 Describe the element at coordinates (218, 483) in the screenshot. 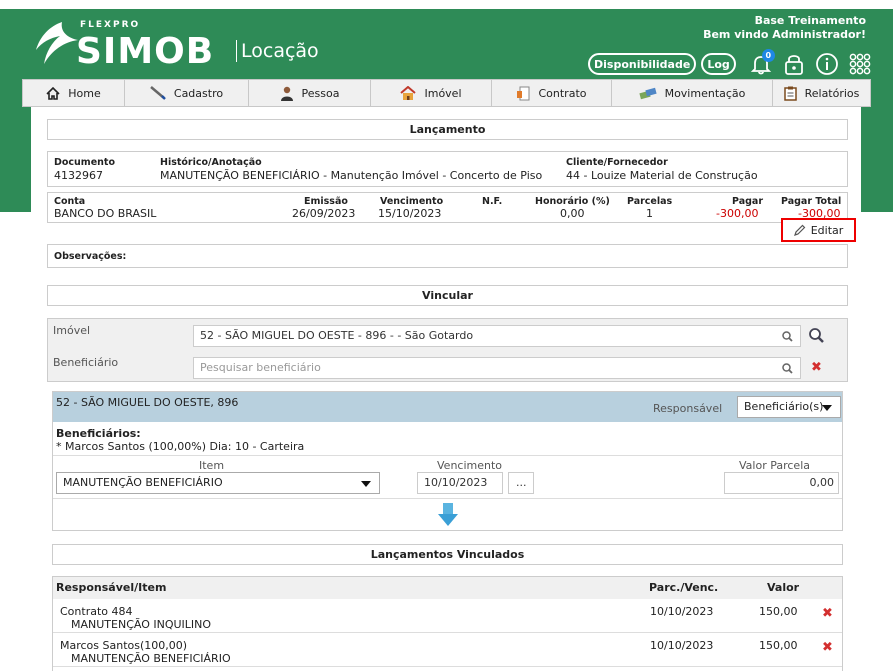

I see `item-select: MANUTENÇÃO BENEFICIÁRIO` at that location.